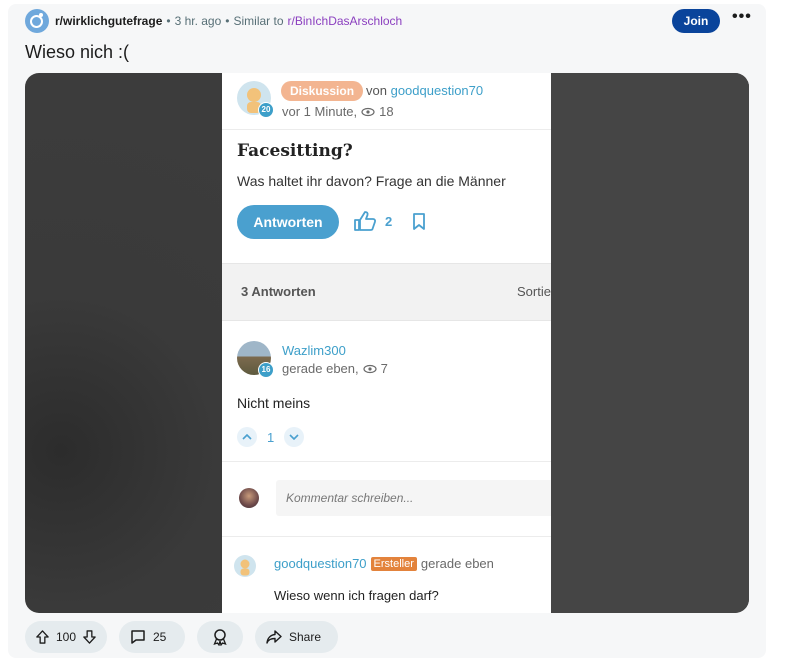  What do you see at coordinates (345, 21) in the screenshot?
I see `similar-subreddit-link: r/BinIchDasArschloch` at bounding box center [345, 21].